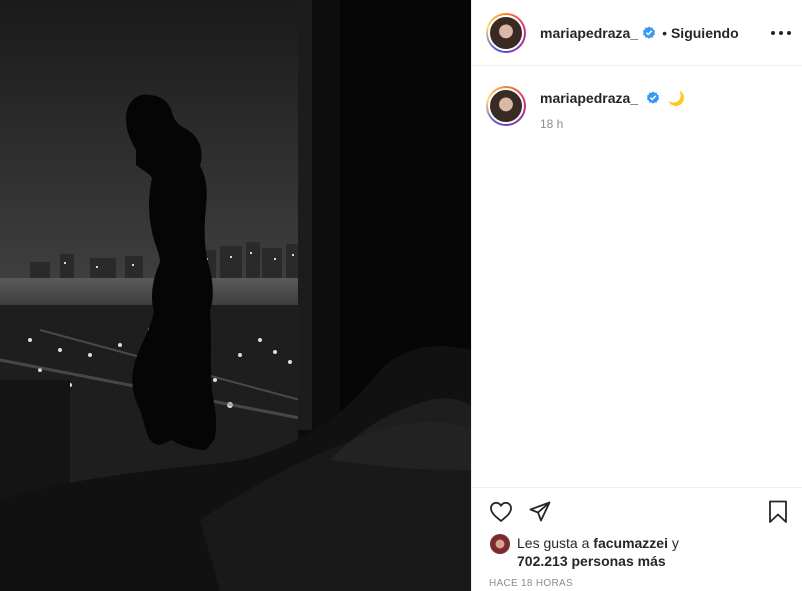 Image resolution: width=802 pixels, height=591 pixels. I want to click on more-options-icon, so click(781, 33).